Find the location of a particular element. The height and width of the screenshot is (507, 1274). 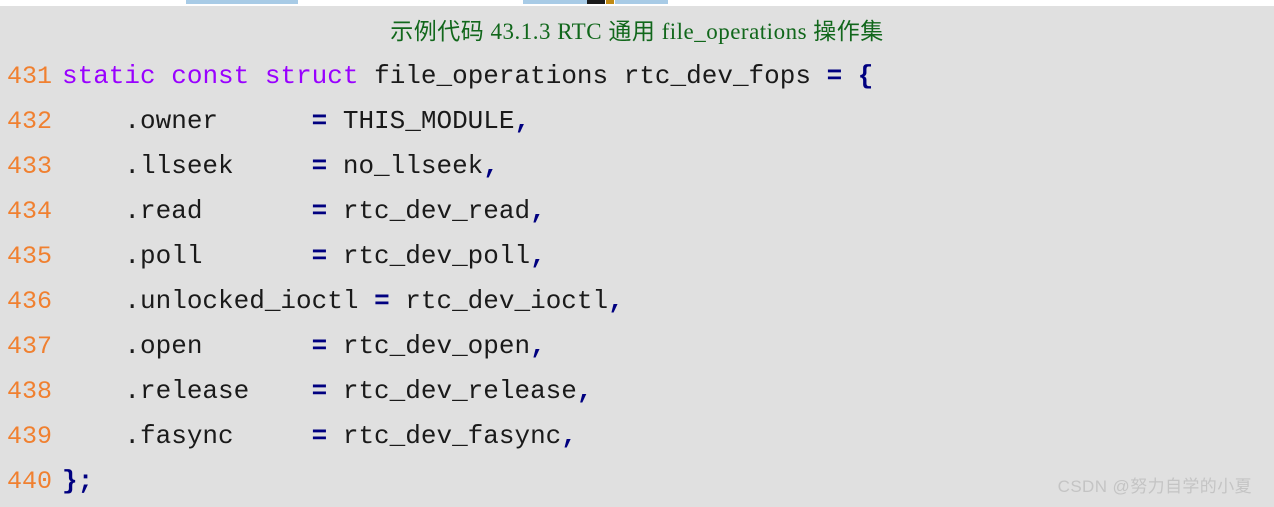

code-line: 432 .owner = THIS_MODULE, is located at coordinates (637, 121).